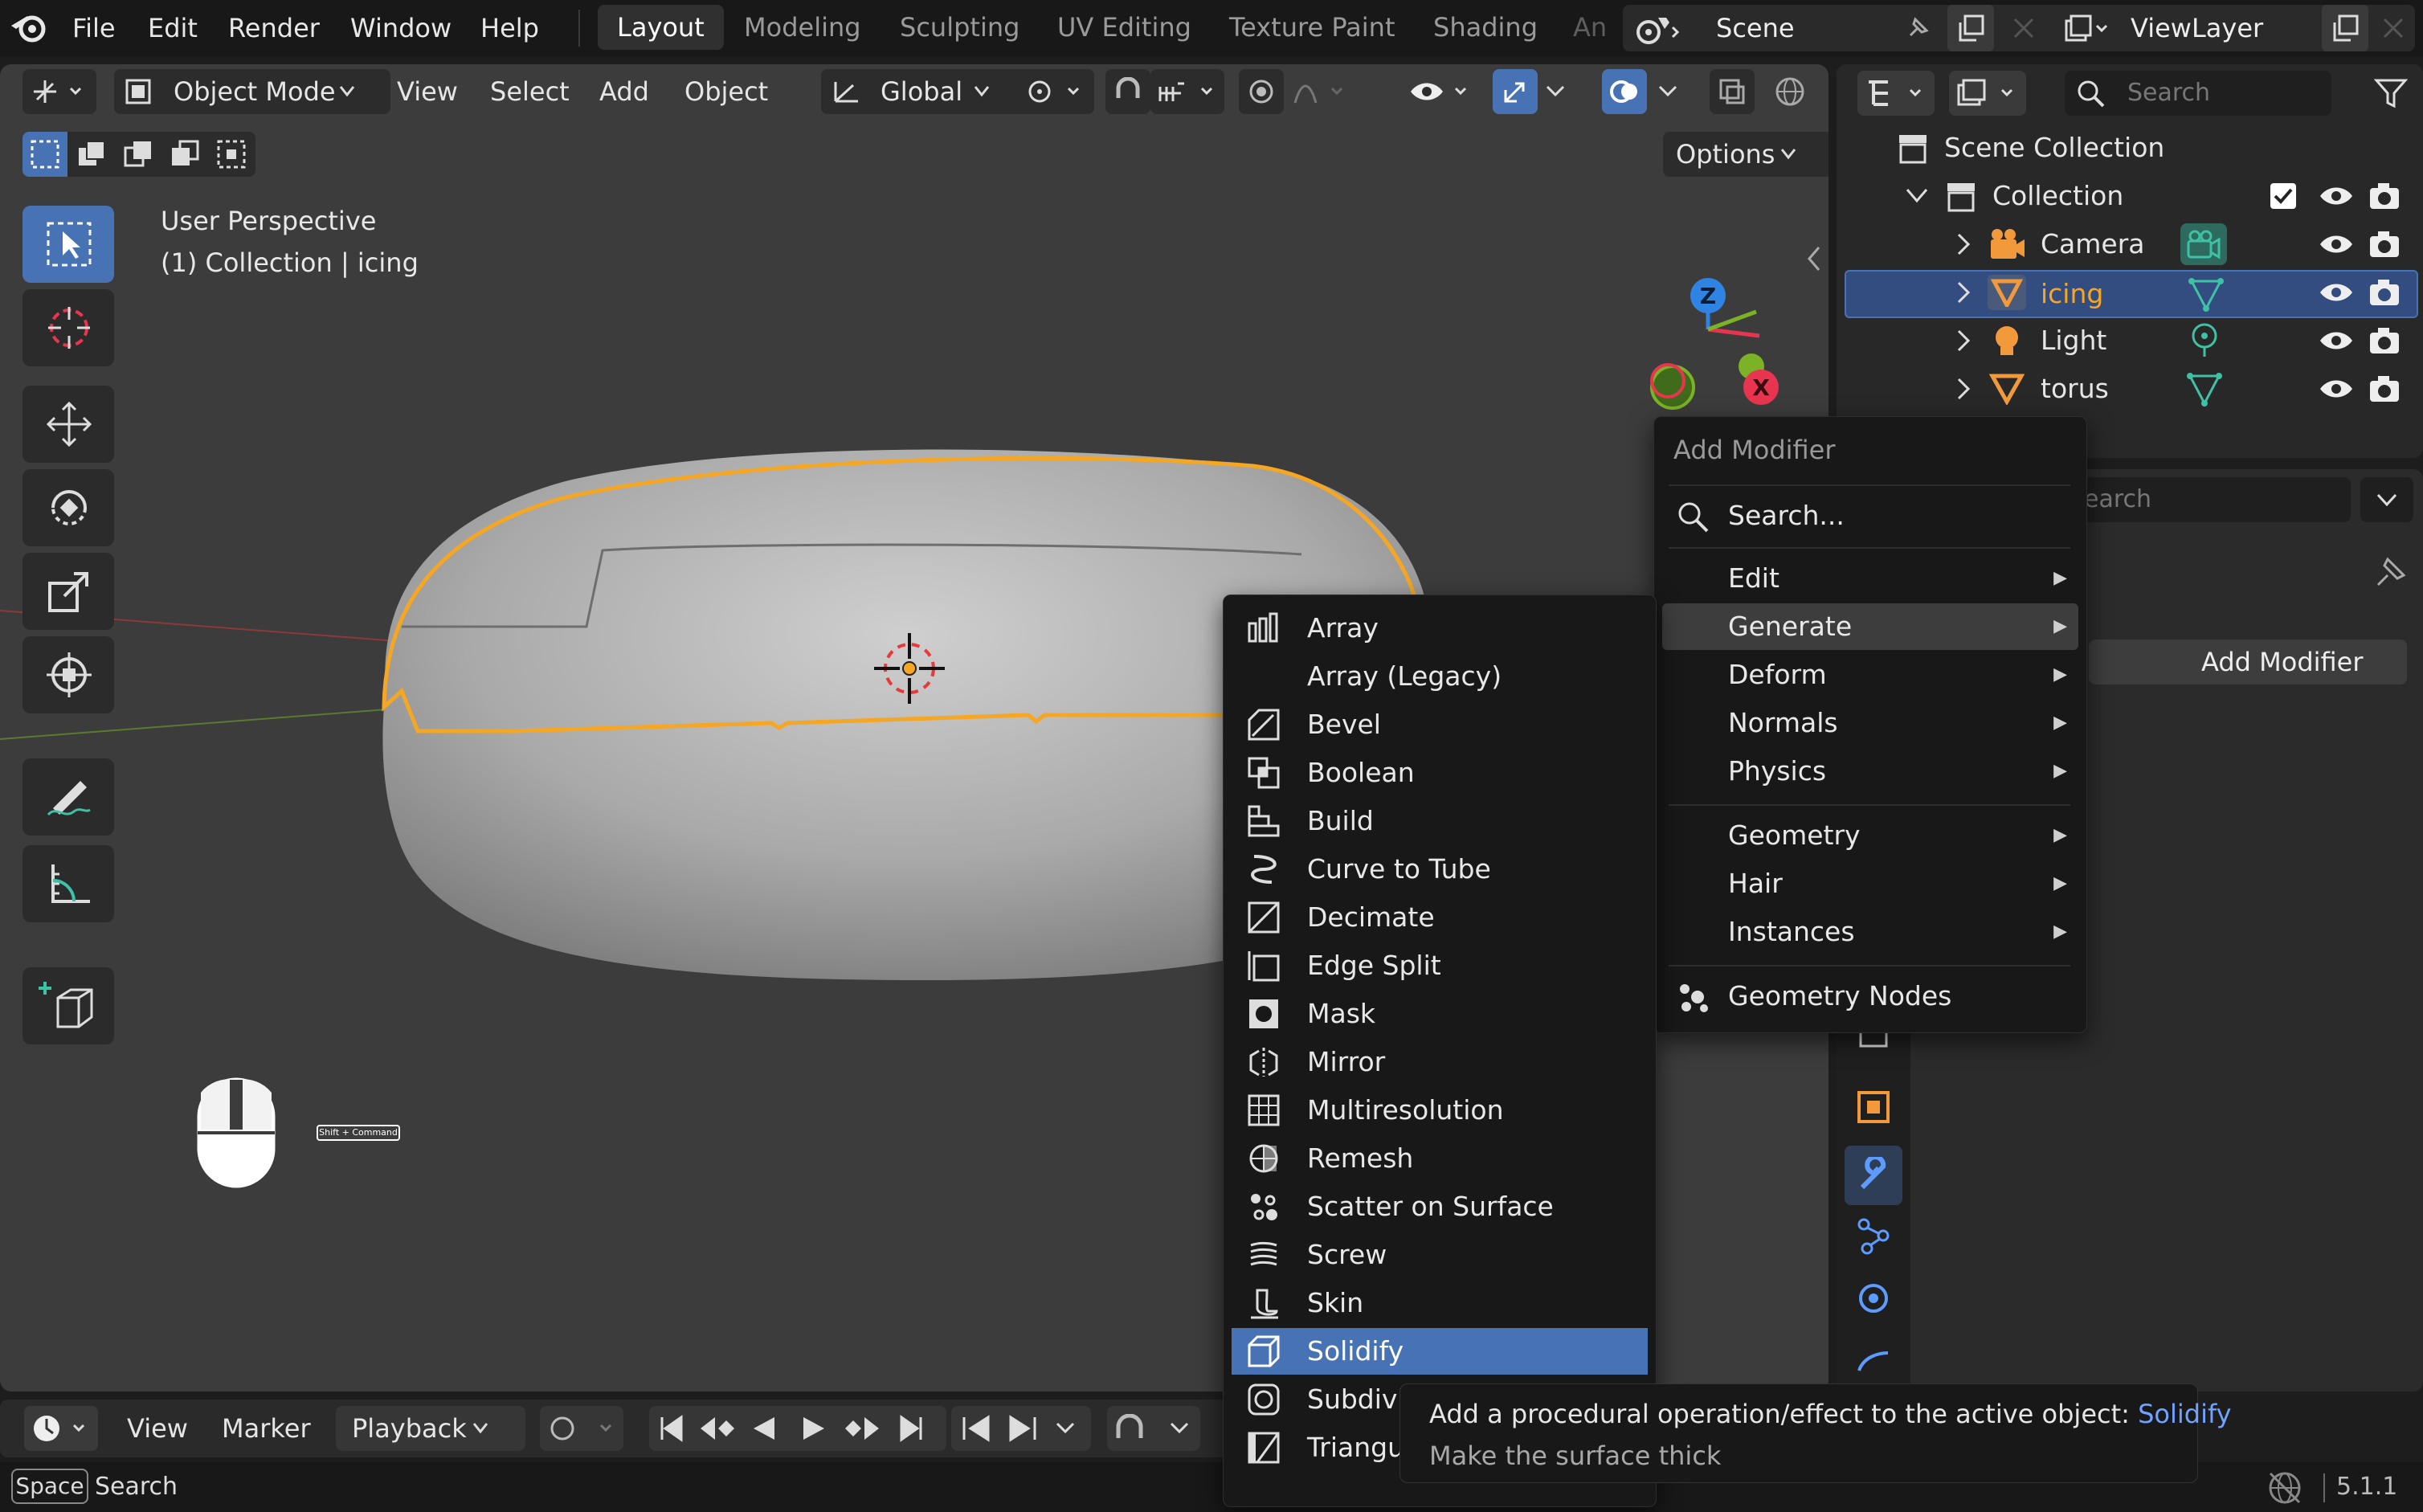 The image size is (2423, 1512). What do you see at coordinates (1440, 1158) in the screenshot?
I see `menu-item-remesh: Remesh` at bounding box center [1440, 1158].